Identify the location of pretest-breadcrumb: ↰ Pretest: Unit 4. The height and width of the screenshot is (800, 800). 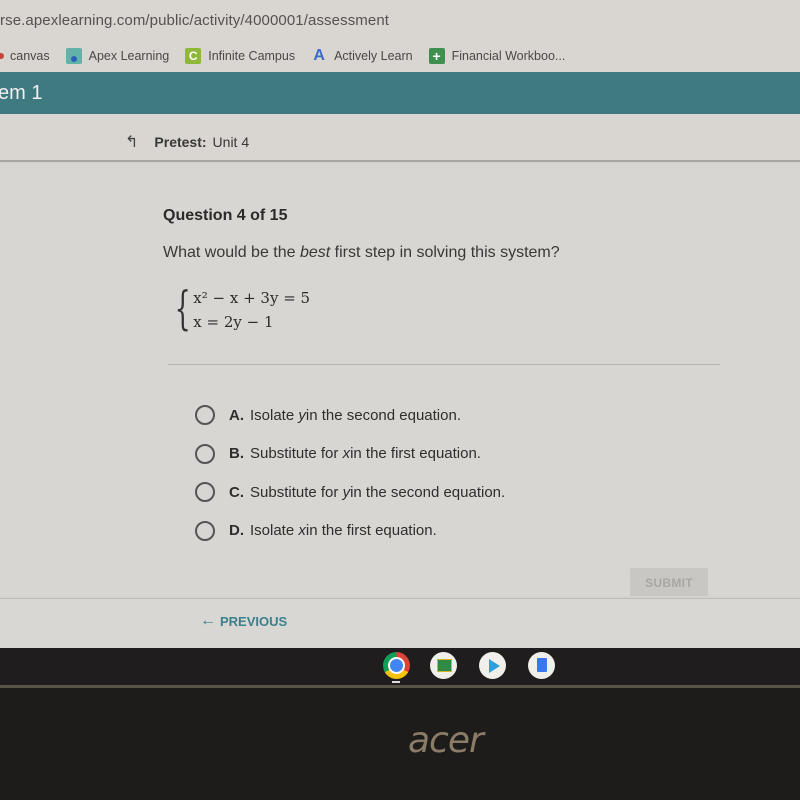
(187, 142).